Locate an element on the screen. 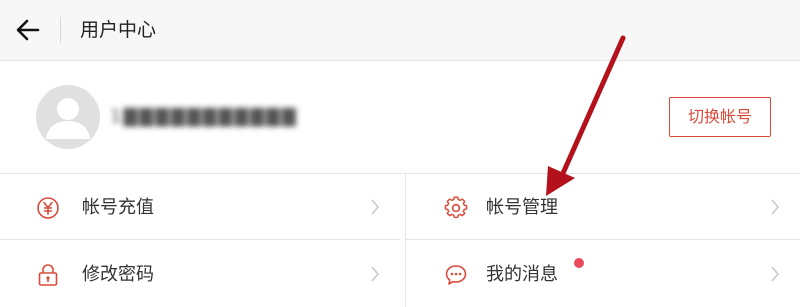  menu-item-recharge: 帐号充值 is located at coordinates (200, 207).